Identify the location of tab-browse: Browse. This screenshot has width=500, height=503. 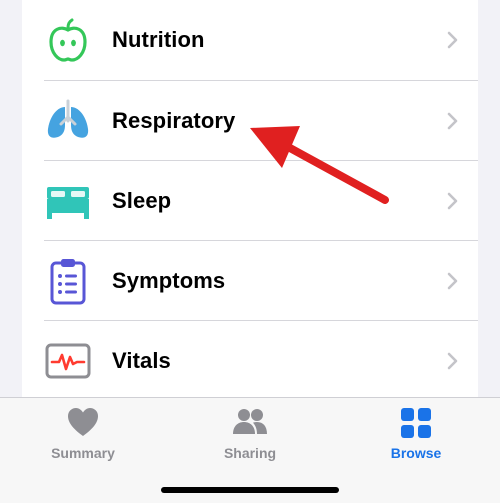
(416, 436).